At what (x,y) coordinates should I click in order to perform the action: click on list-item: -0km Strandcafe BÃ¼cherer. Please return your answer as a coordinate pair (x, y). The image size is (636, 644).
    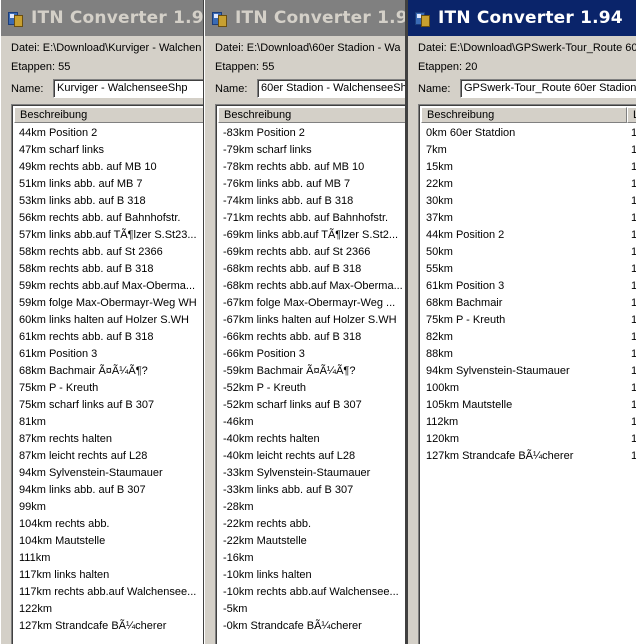
    Looking at the image, I should click on (314, 626).